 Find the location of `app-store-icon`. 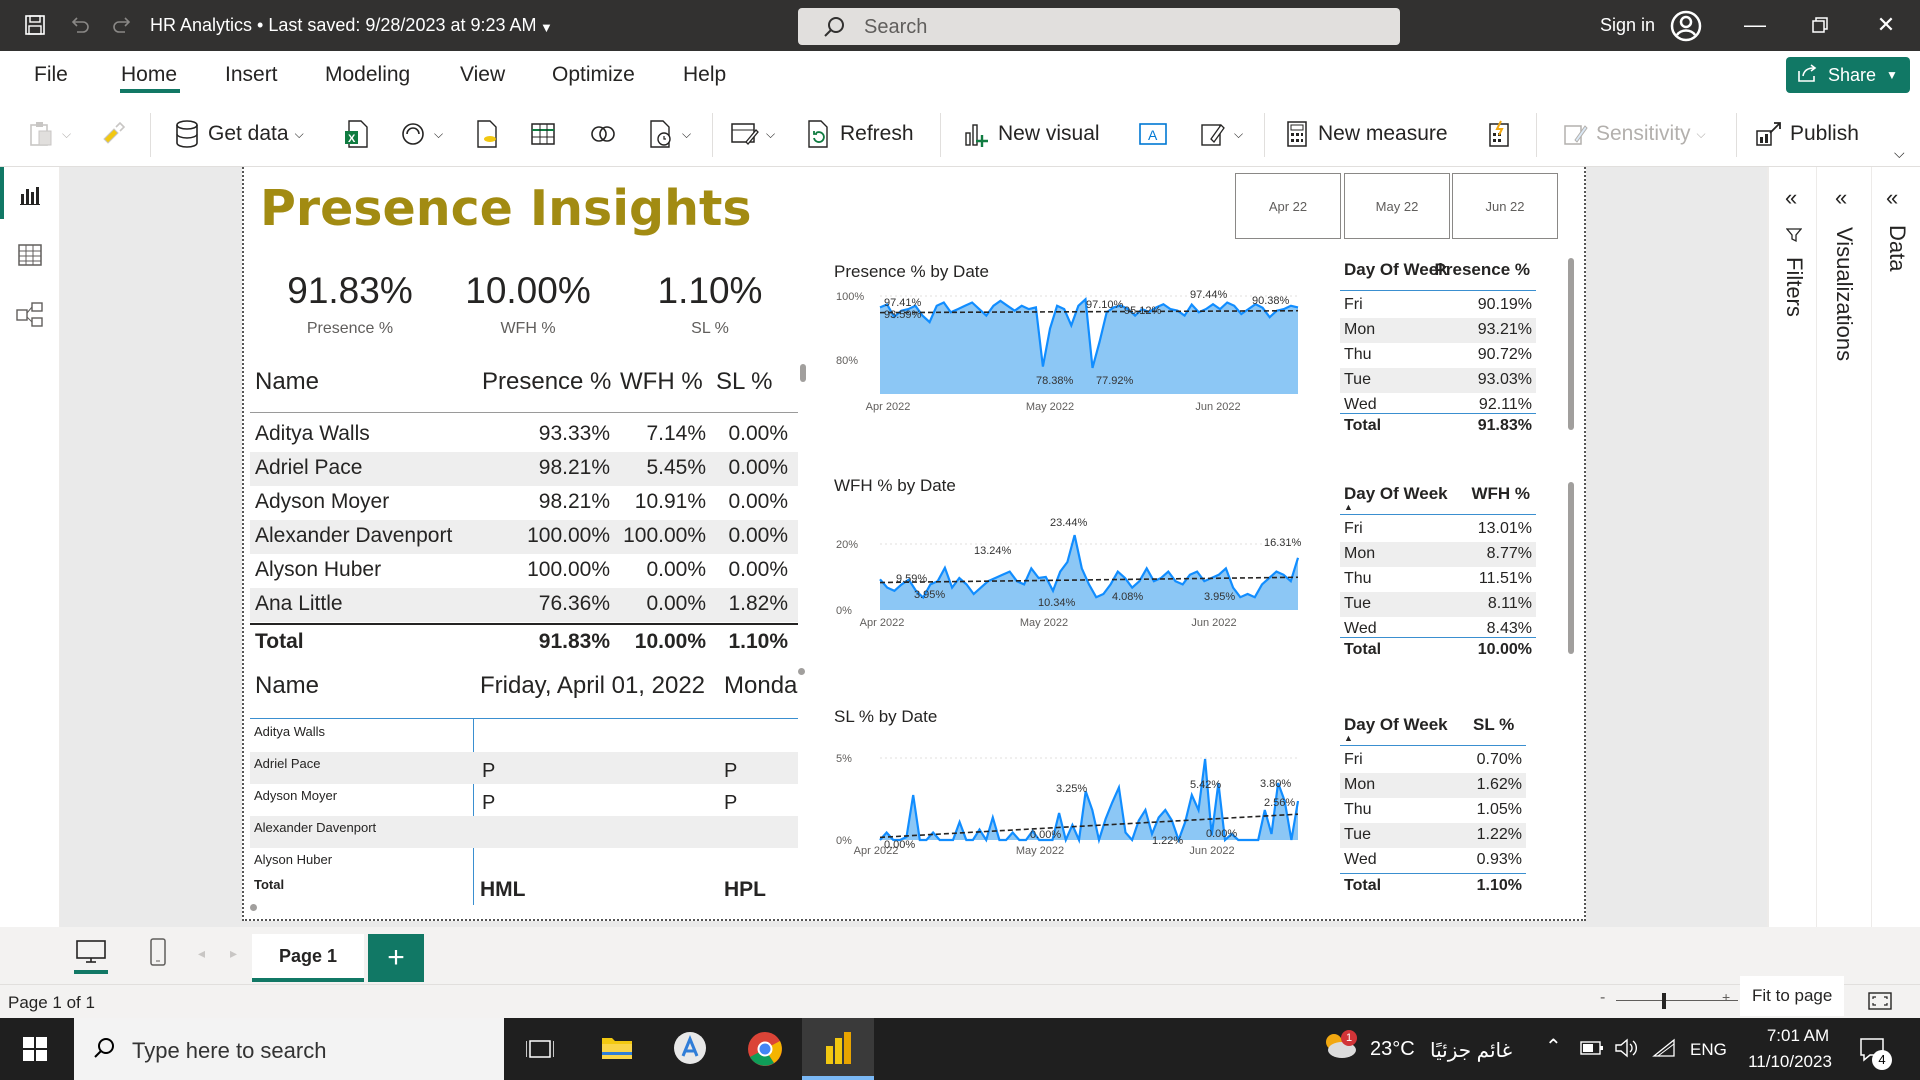

app-store-icon is located at coordinates (690, 1050).